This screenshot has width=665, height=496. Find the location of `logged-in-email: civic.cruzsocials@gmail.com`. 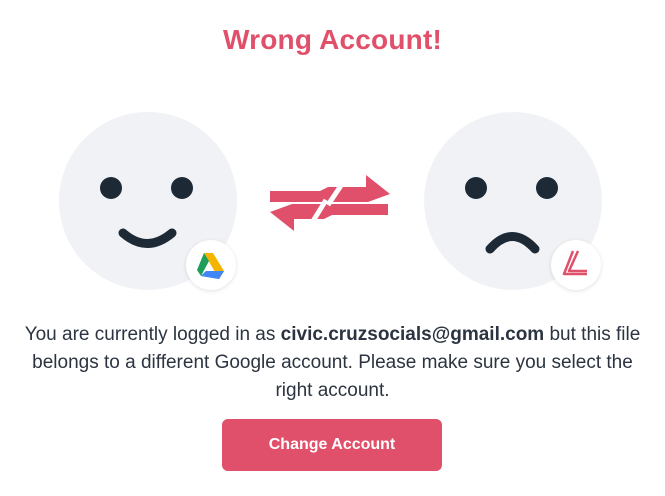

logged-in-email: civic.cruzsocials@gmail.com is located at coordinates (412, 334).